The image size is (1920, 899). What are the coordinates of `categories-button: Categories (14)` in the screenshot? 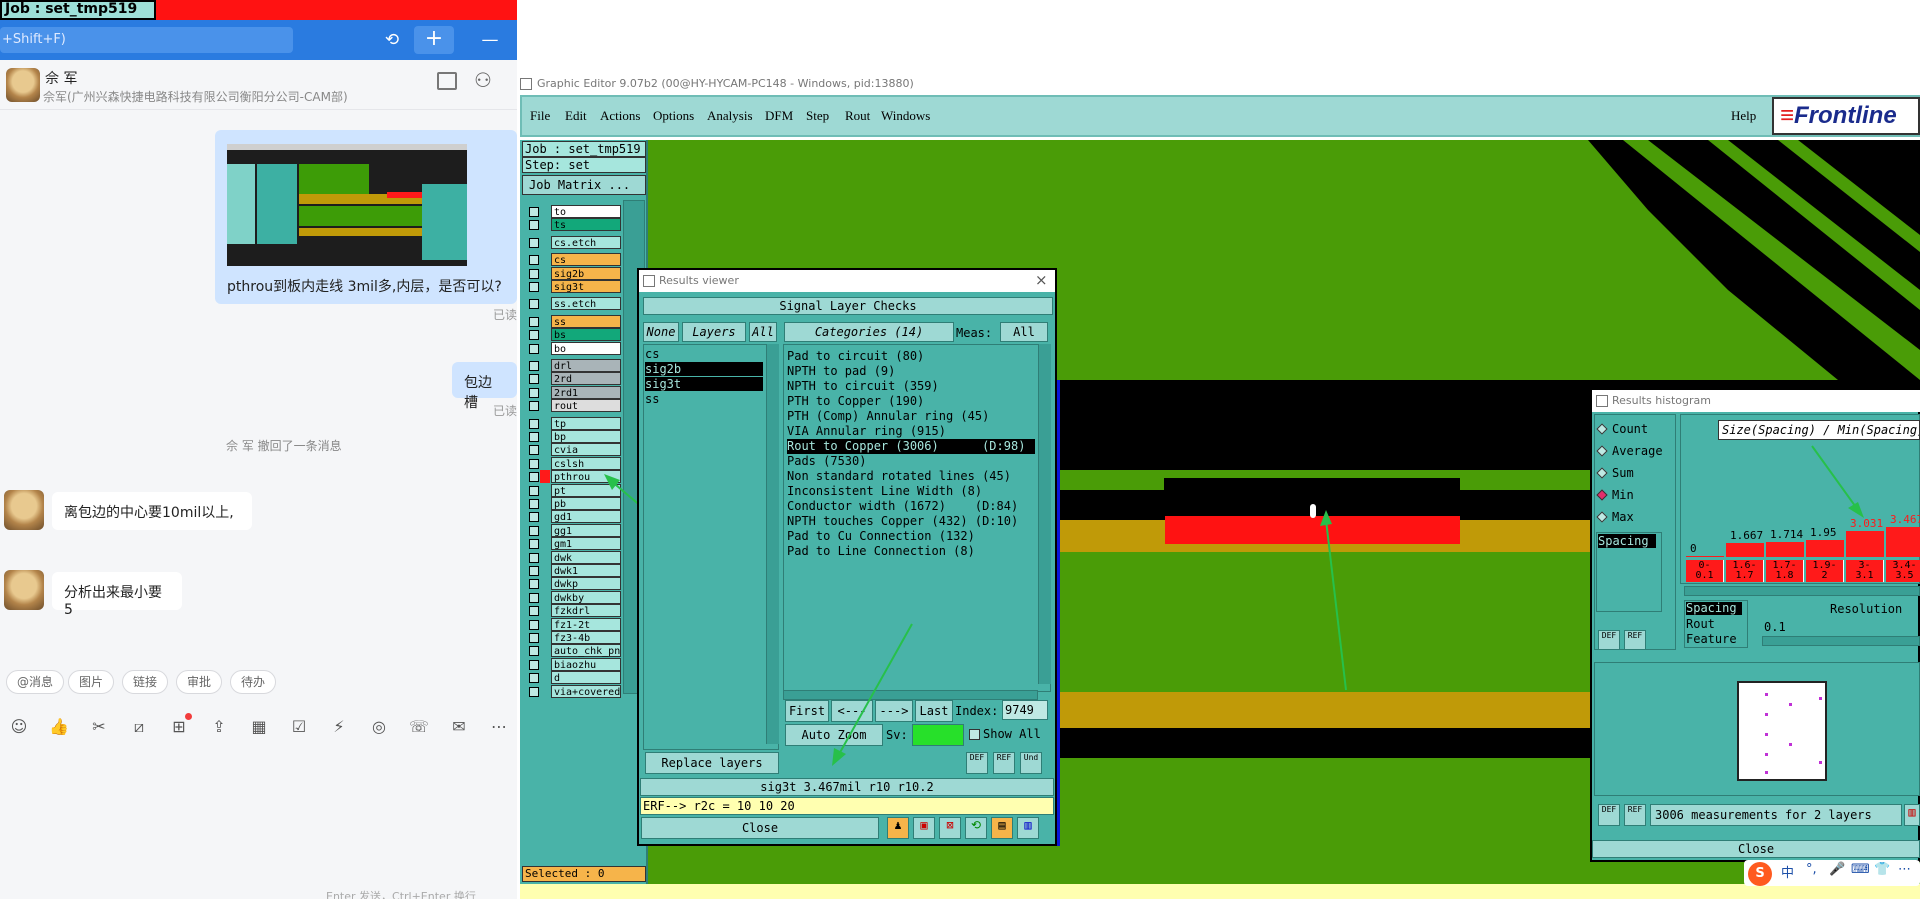 It's located at (869, 332).